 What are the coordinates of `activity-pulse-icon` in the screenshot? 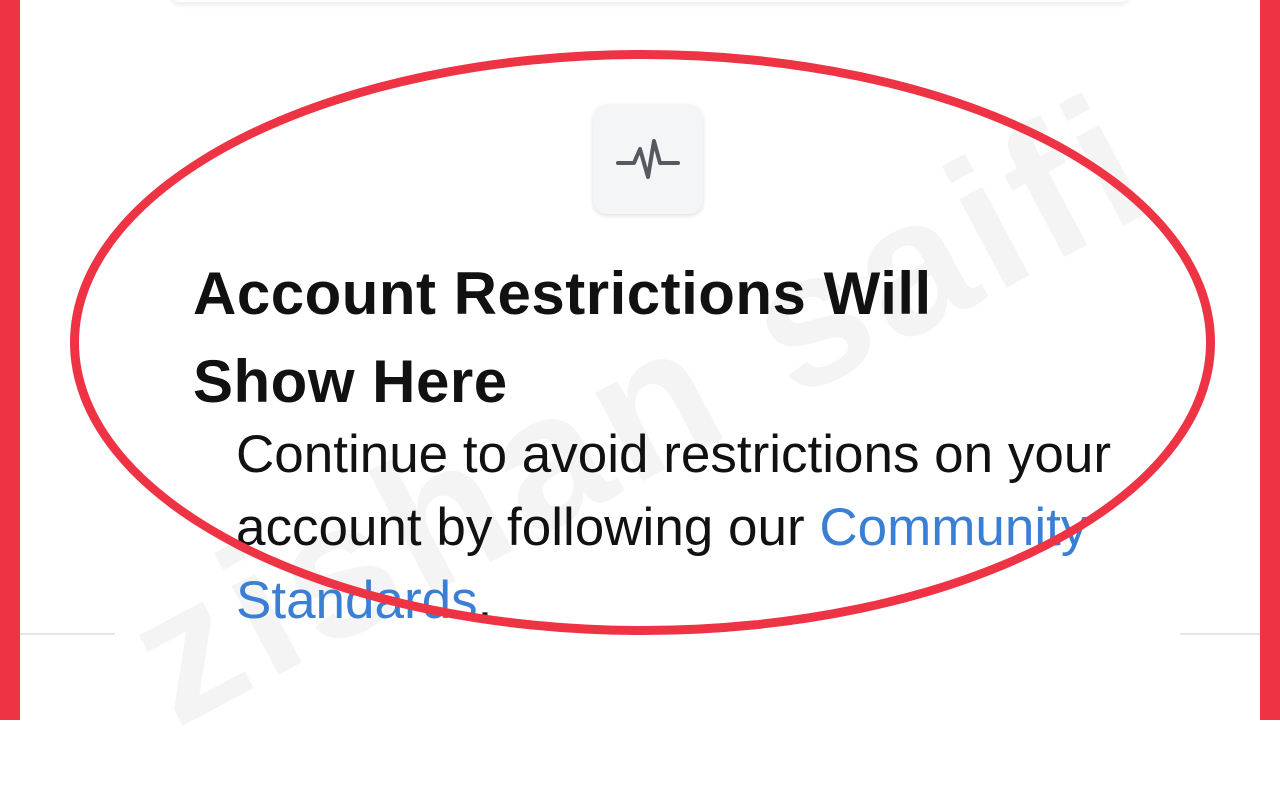 It's located at (648, 159).